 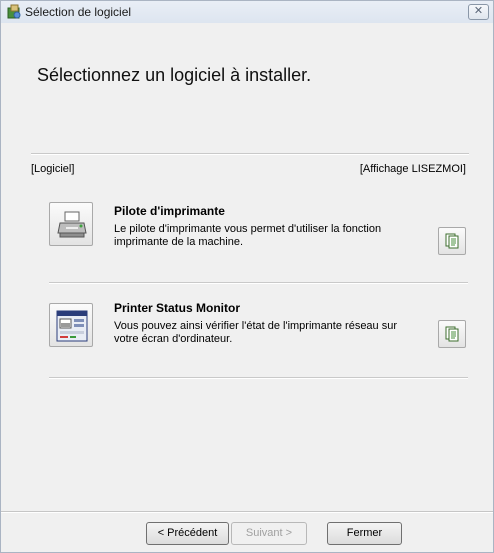 What do you see at coordinates (14, 11) in the screenshot?
I see `setup-icon` at bounding box center [14, 11].